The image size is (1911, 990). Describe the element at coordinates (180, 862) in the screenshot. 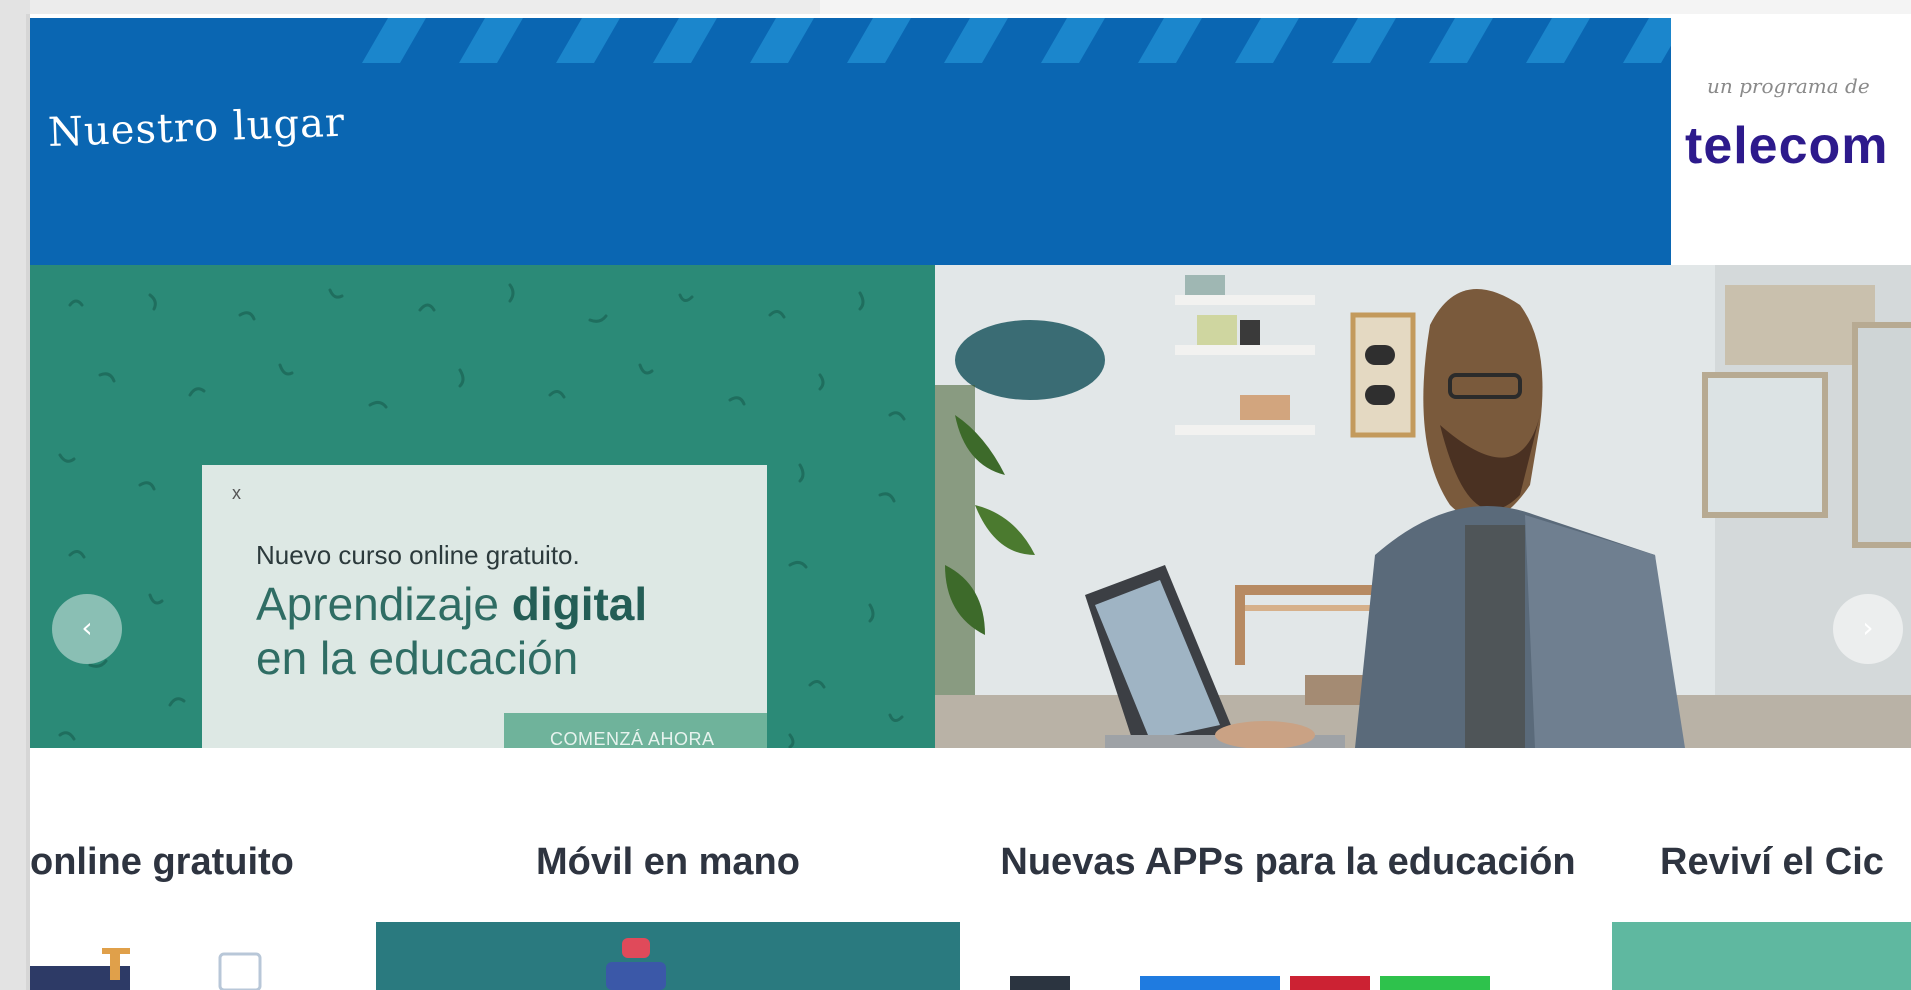

I see `card-title-online-gratuito: online gratuito` at that location.